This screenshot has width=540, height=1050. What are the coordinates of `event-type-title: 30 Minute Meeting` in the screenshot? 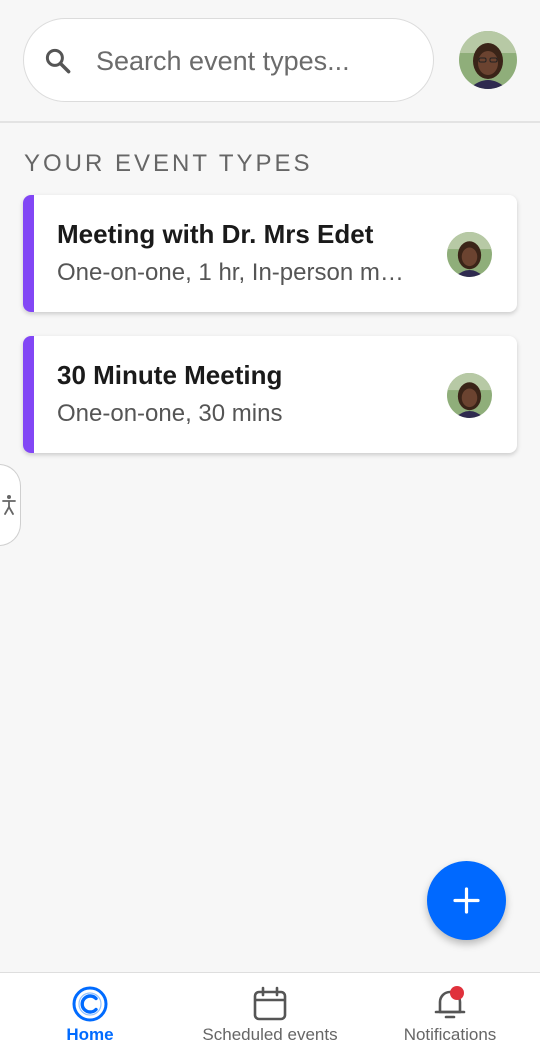 It's located at (170, 375).